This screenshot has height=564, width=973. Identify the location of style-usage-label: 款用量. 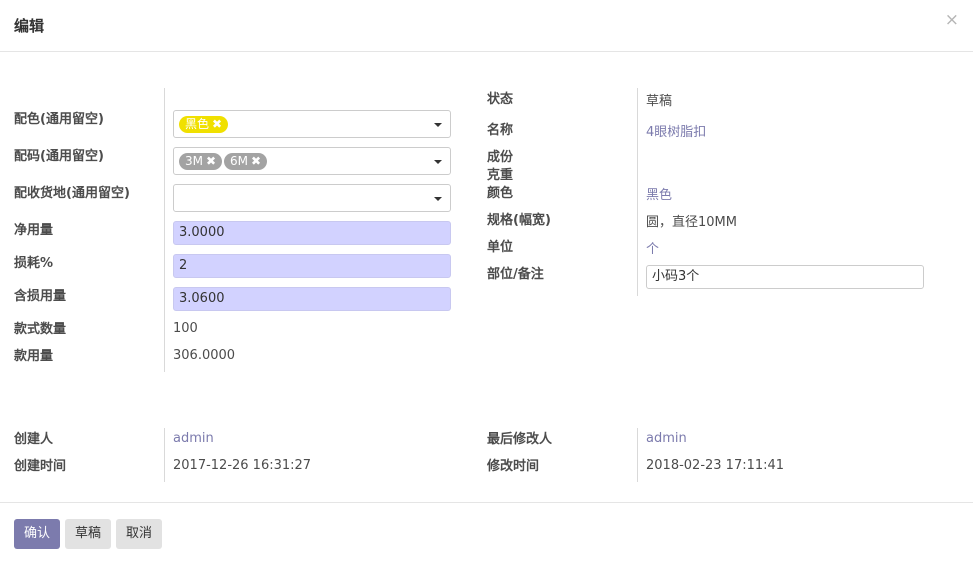
(34, 356).